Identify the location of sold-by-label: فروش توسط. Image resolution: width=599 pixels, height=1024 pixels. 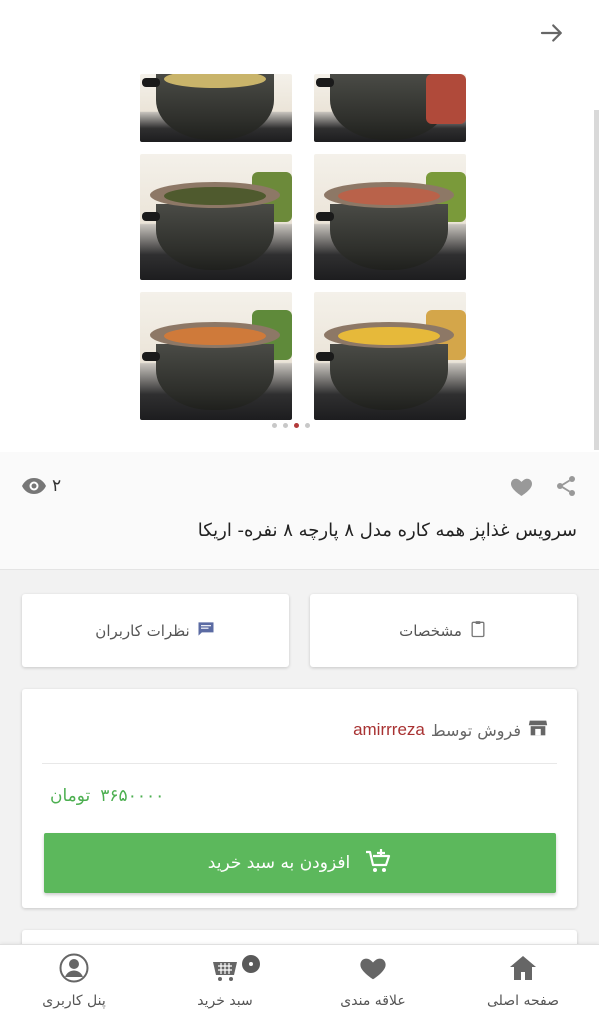
(475, 730).